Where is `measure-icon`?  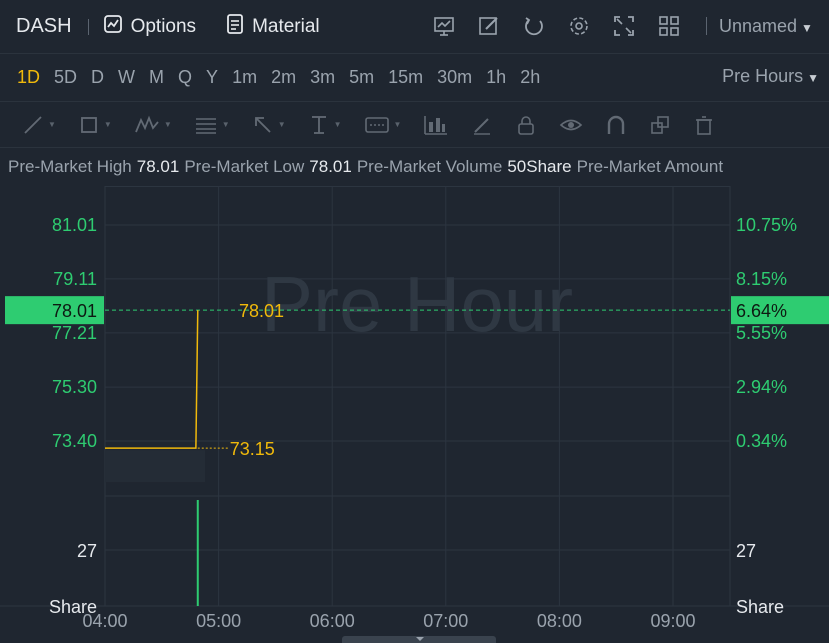 measure-icon is located at coordinates (318, 124).